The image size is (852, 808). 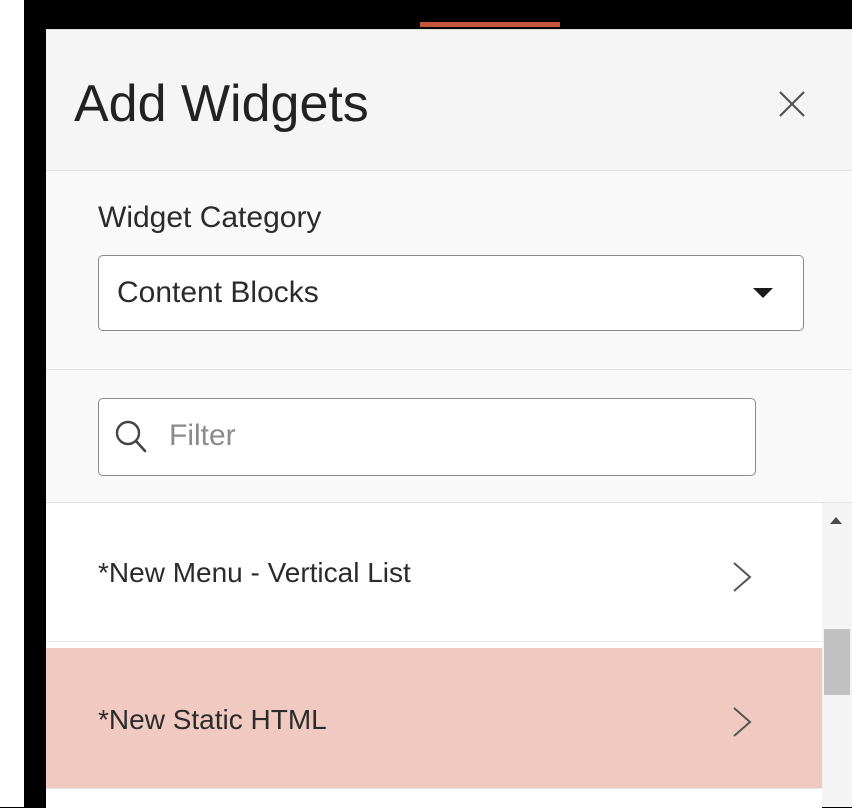 What do you see at coordinates (836, 520) in the screenshot?
I see `scroll-up-arrow-icon` at bounding box center [836, 520].